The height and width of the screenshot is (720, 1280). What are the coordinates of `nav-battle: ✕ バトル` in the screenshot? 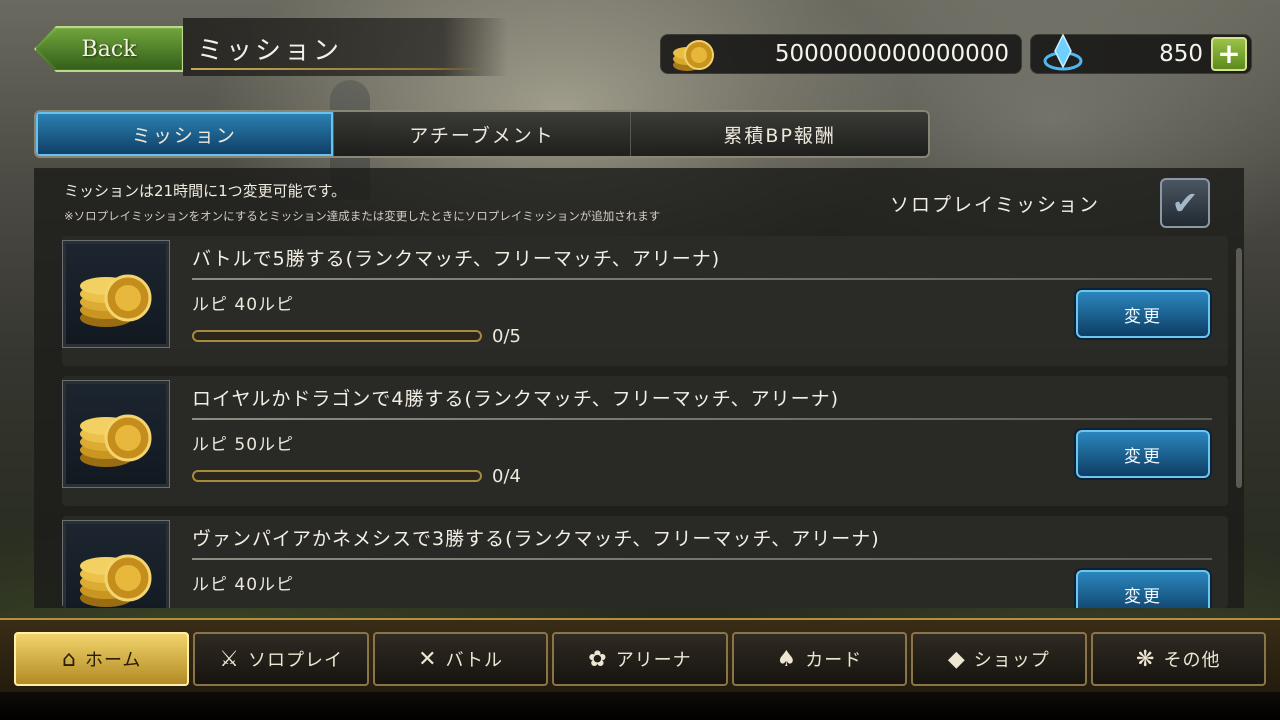 It's located at (460, 659).